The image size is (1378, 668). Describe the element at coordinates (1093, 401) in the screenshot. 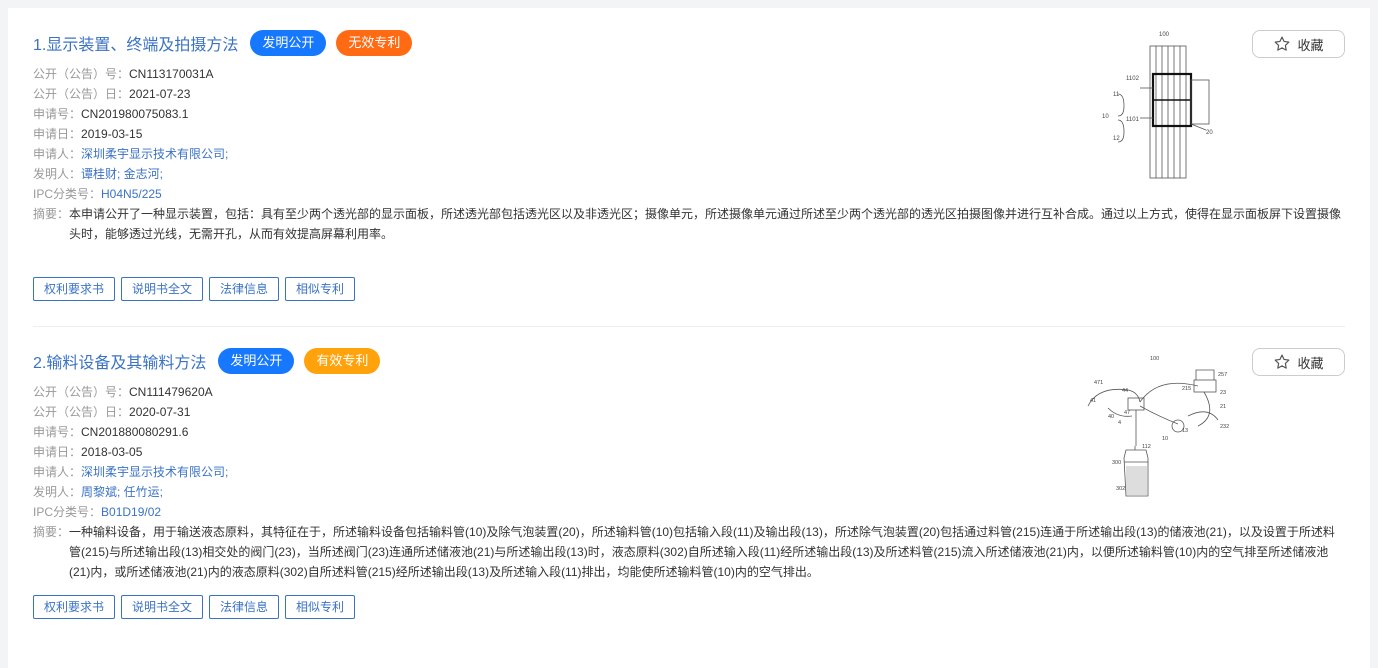

I see `drawing-label: 41` at that location.